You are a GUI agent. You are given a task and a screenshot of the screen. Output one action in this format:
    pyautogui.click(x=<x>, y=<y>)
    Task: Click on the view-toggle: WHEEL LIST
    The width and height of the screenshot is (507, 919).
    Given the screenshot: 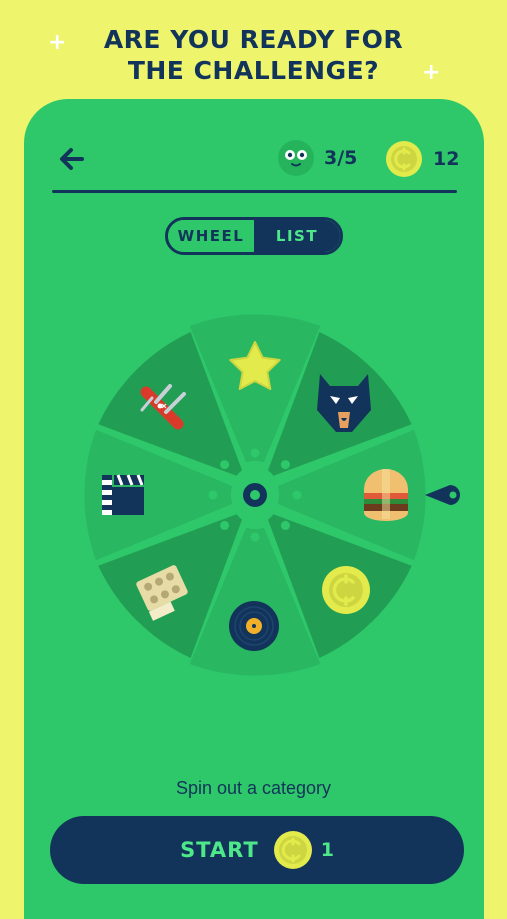 What is the action you would take?
    pyautogui.click(x=254, y=236)
    